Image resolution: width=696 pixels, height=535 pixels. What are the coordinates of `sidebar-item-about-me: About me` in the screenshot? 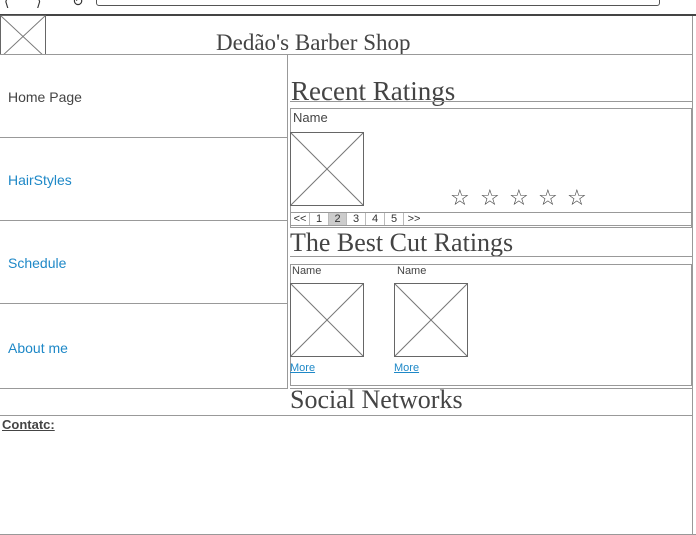 It's located at (144, 346).